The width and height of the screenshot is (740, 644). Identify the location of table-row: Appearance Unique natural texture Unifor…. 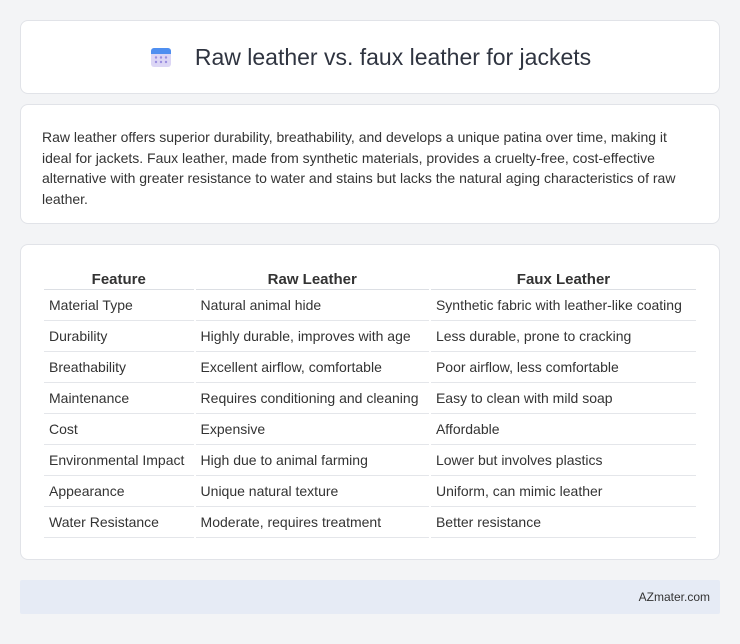
(370, 491).